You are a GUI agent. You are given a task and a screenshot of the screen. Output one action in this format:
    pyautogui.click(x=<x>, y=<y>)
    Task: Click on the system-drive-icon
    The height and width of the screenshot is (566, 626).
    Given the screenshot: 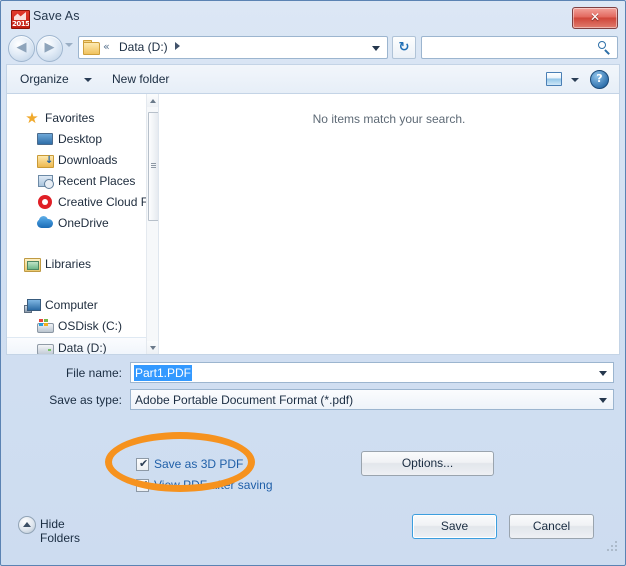 What is the action you would take?
    pyautogui.click(x=45, y=326)
    